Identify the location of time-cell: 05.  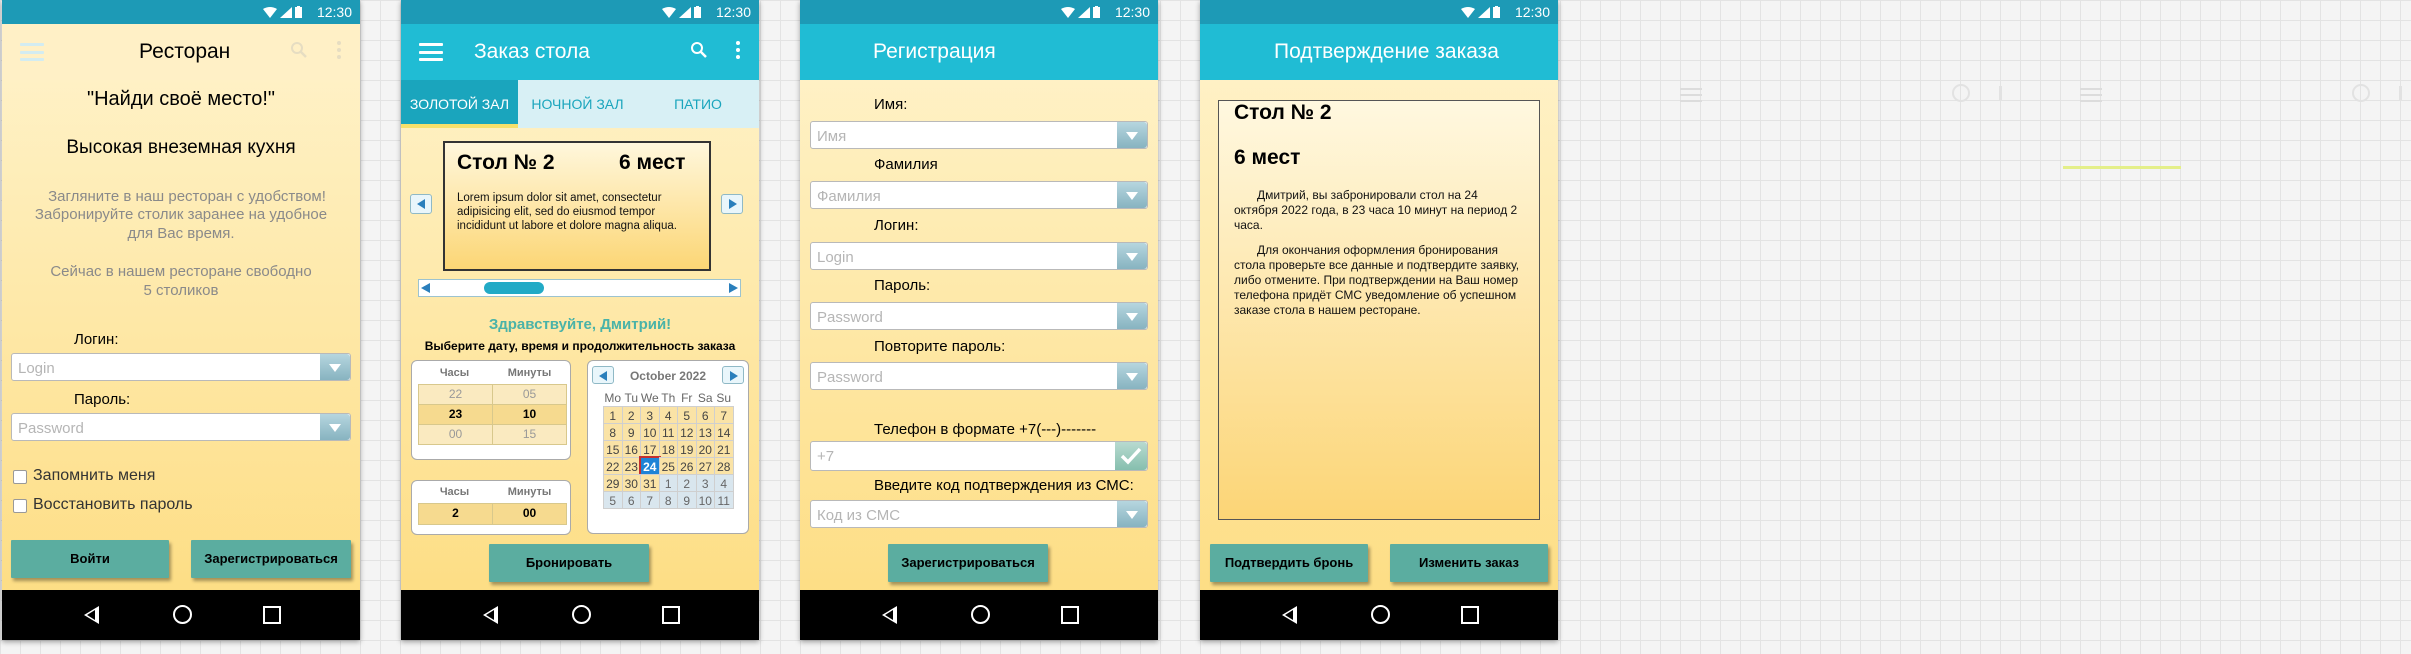
(529, 394).